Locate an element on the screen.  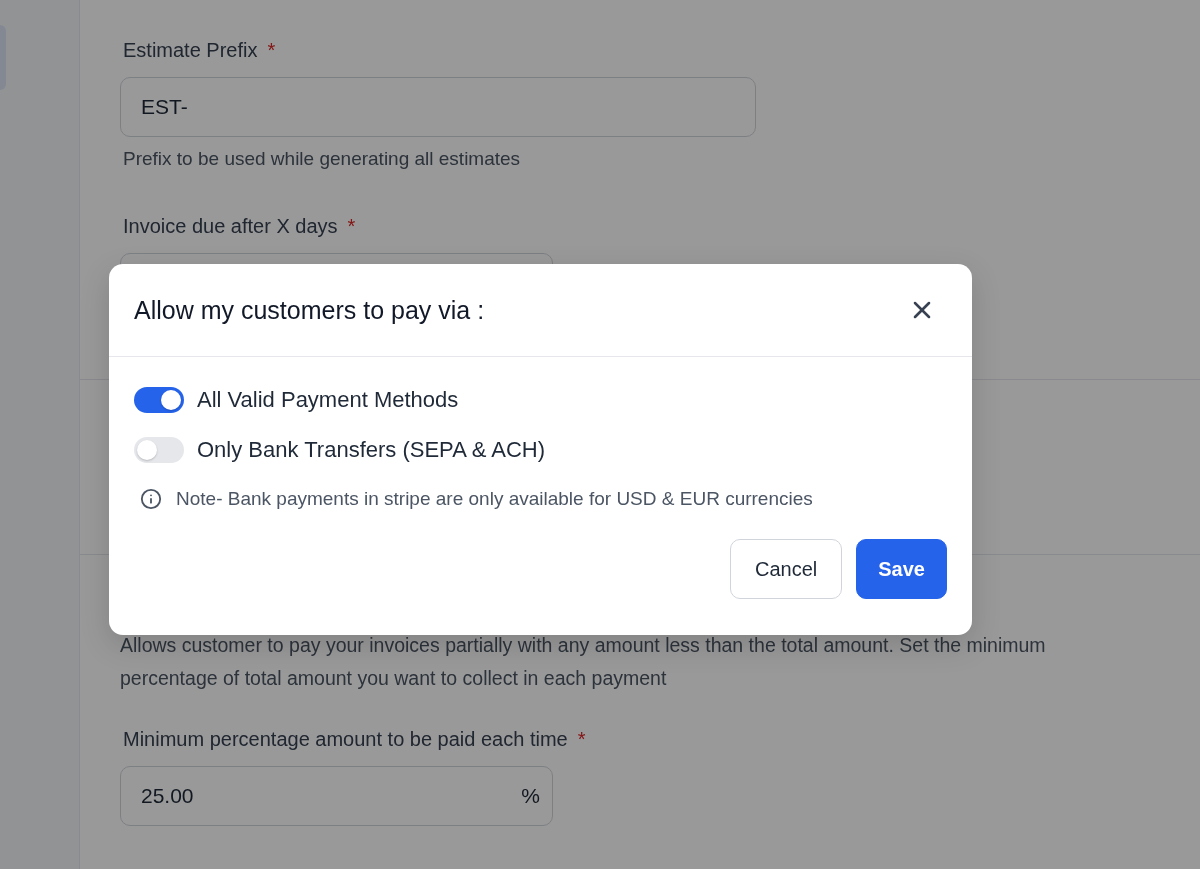
option-label: Only Bank Transfers (SEPA & ACH) is located at coordinates (371, 450).